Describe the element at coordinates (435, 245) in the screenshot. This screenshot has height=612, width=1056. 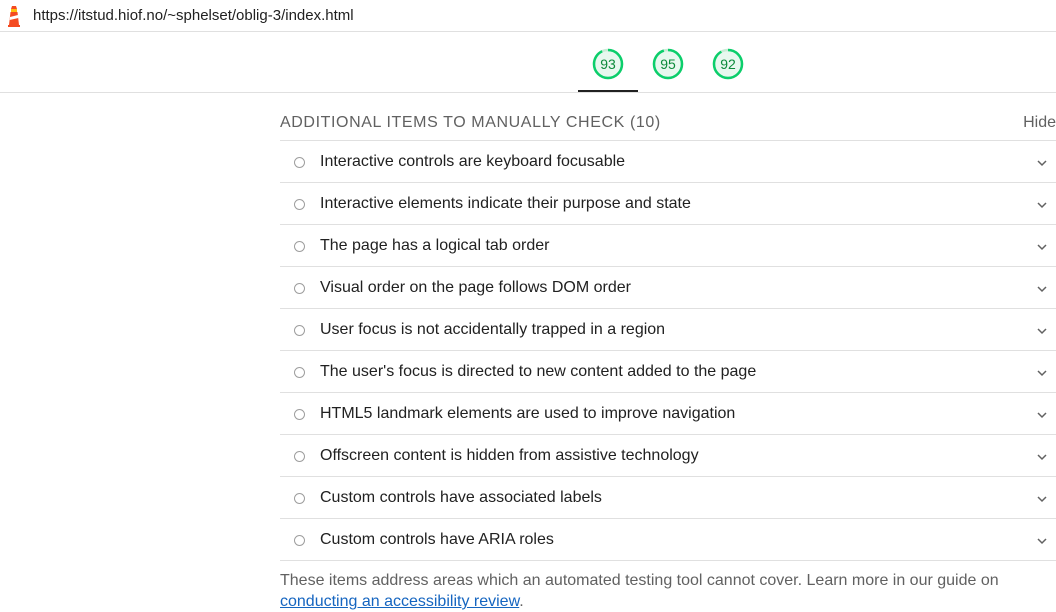
I see `audit-label: The page has a logical tab order` at that location.